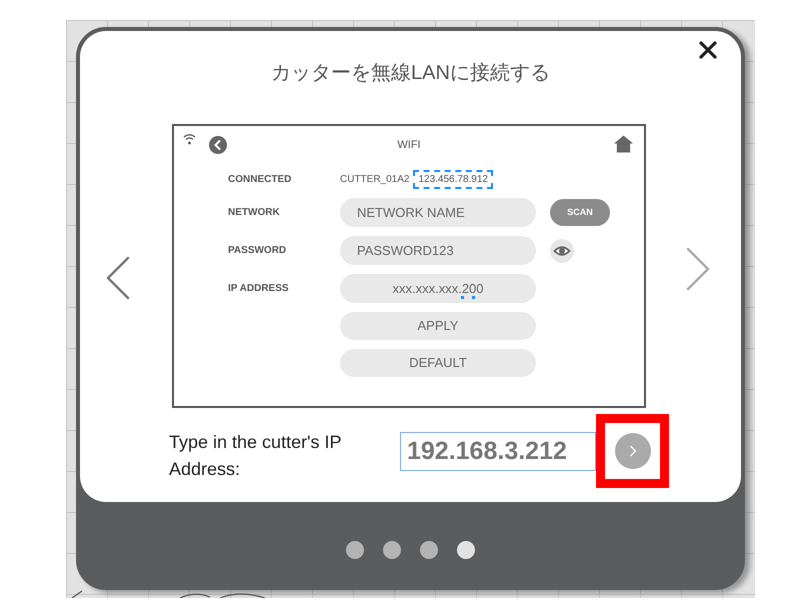 The height and width of the screenshot is (600, 800). What do you see at coordinates (218, 145) in the screenshot?
I see `back-icon` at bounding box center [218, 145].